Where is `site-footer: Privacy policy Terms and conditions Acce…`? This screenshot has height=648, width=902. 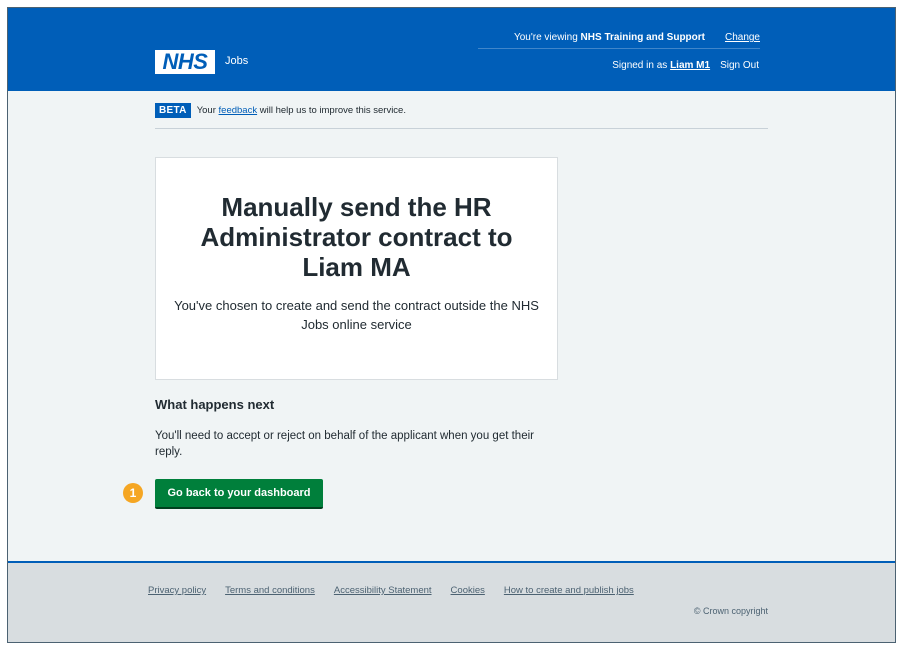 site-footer: Privacy policy Terms and conditions Acce… is located at coordinates (451, 601).